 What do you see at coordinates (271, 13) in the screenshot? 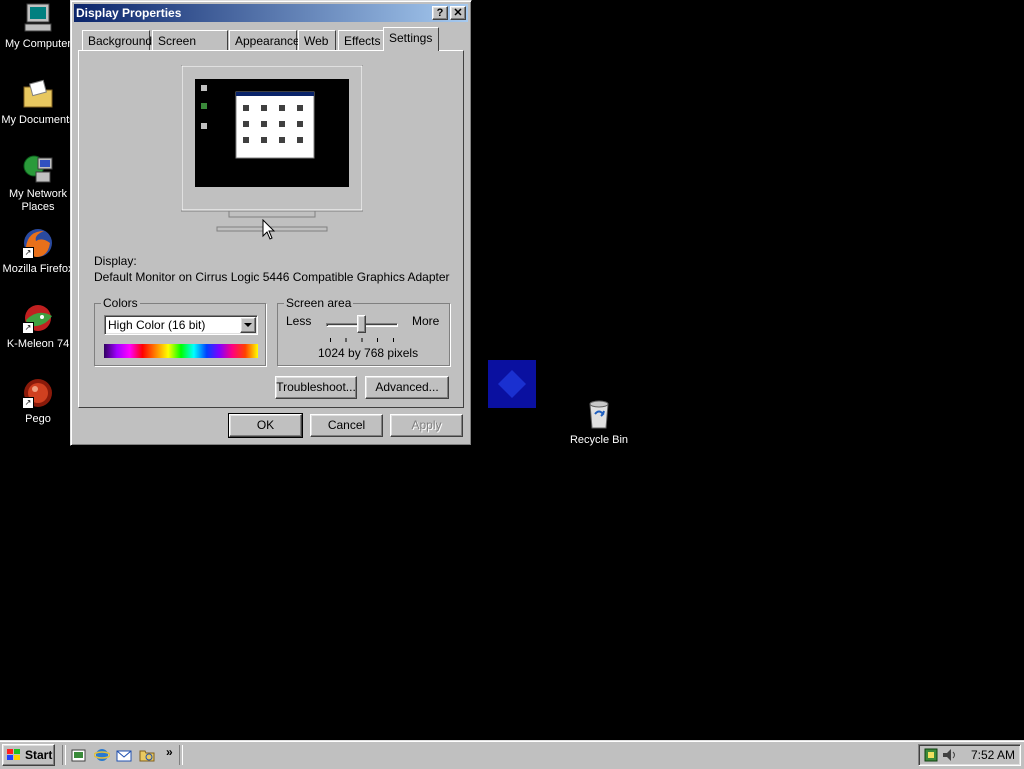
I see `title-bar: Display Properties ? ✕` at bounding box center [271, 13].